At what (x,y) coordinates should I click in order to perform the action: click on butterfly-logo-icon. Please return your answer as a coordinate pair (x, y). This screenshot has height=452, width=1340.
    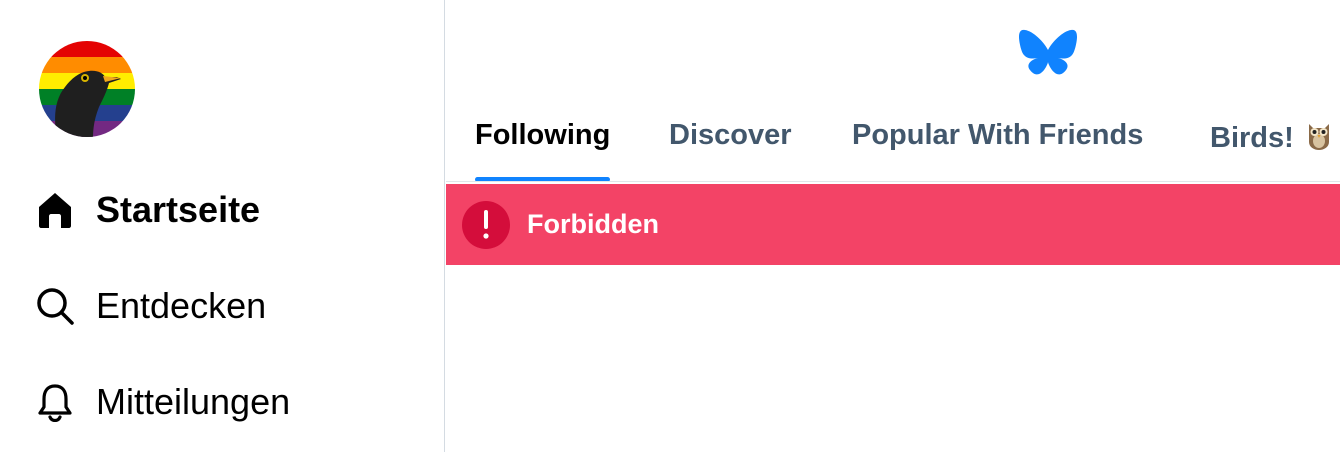
    Looking at the image, I should click on (1048, 54).